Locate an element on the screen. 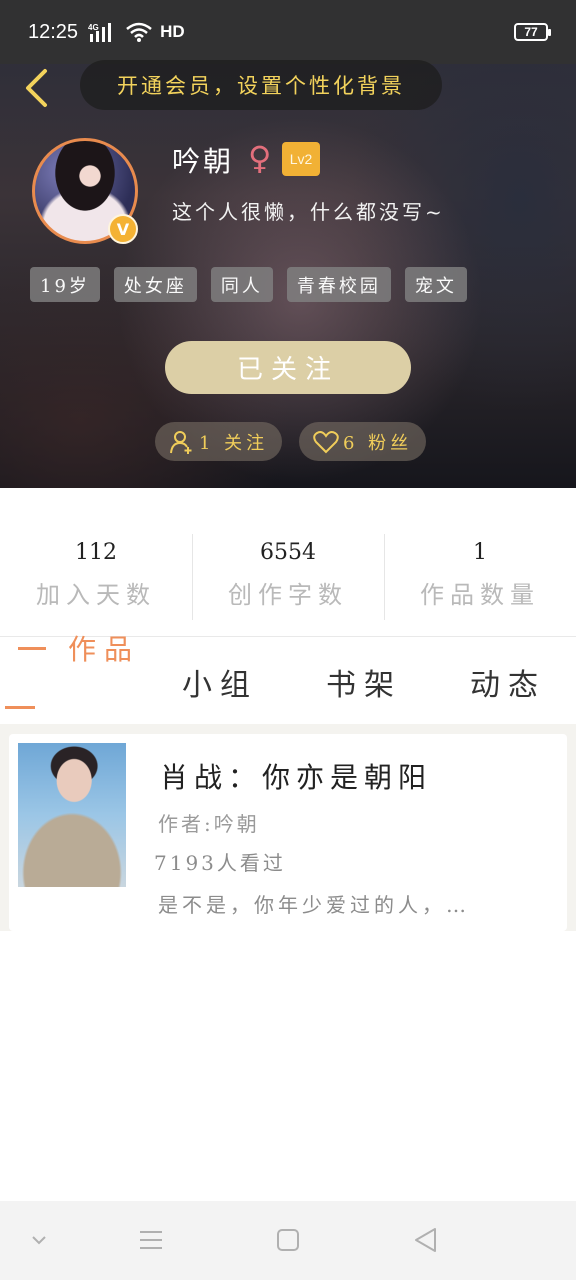 The image size is (576, 1280). tag-age: 19岁 is located at coordinates (65, 284).